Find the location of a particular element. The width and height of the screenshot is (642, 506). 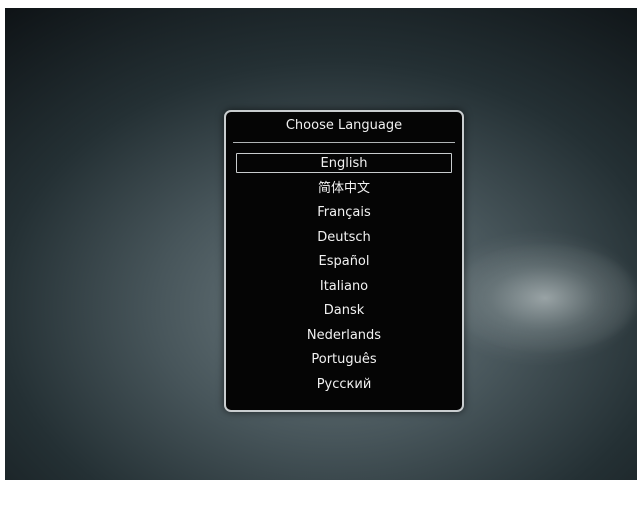

language-option-german: Deutsch is located at coordinates (344, 238).